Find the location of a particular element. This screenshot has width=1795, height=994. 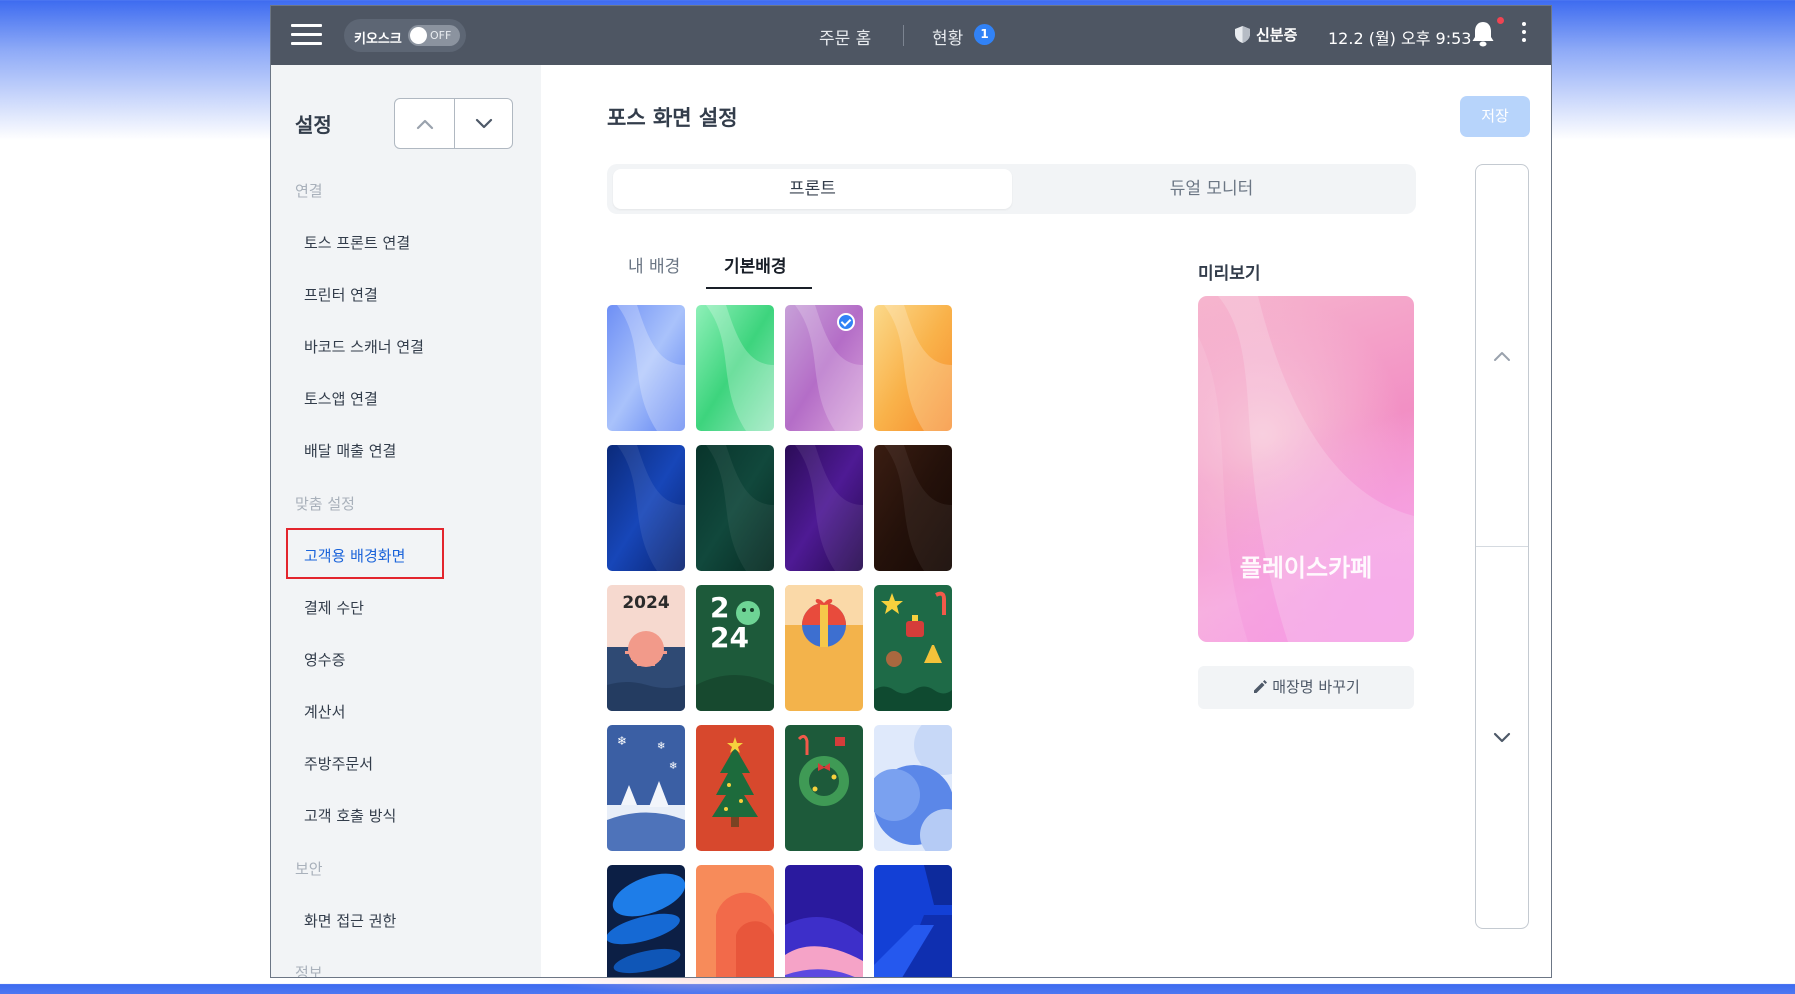

kiosk-switch: 키오스크 OFF is located at coordinates (405, 35).